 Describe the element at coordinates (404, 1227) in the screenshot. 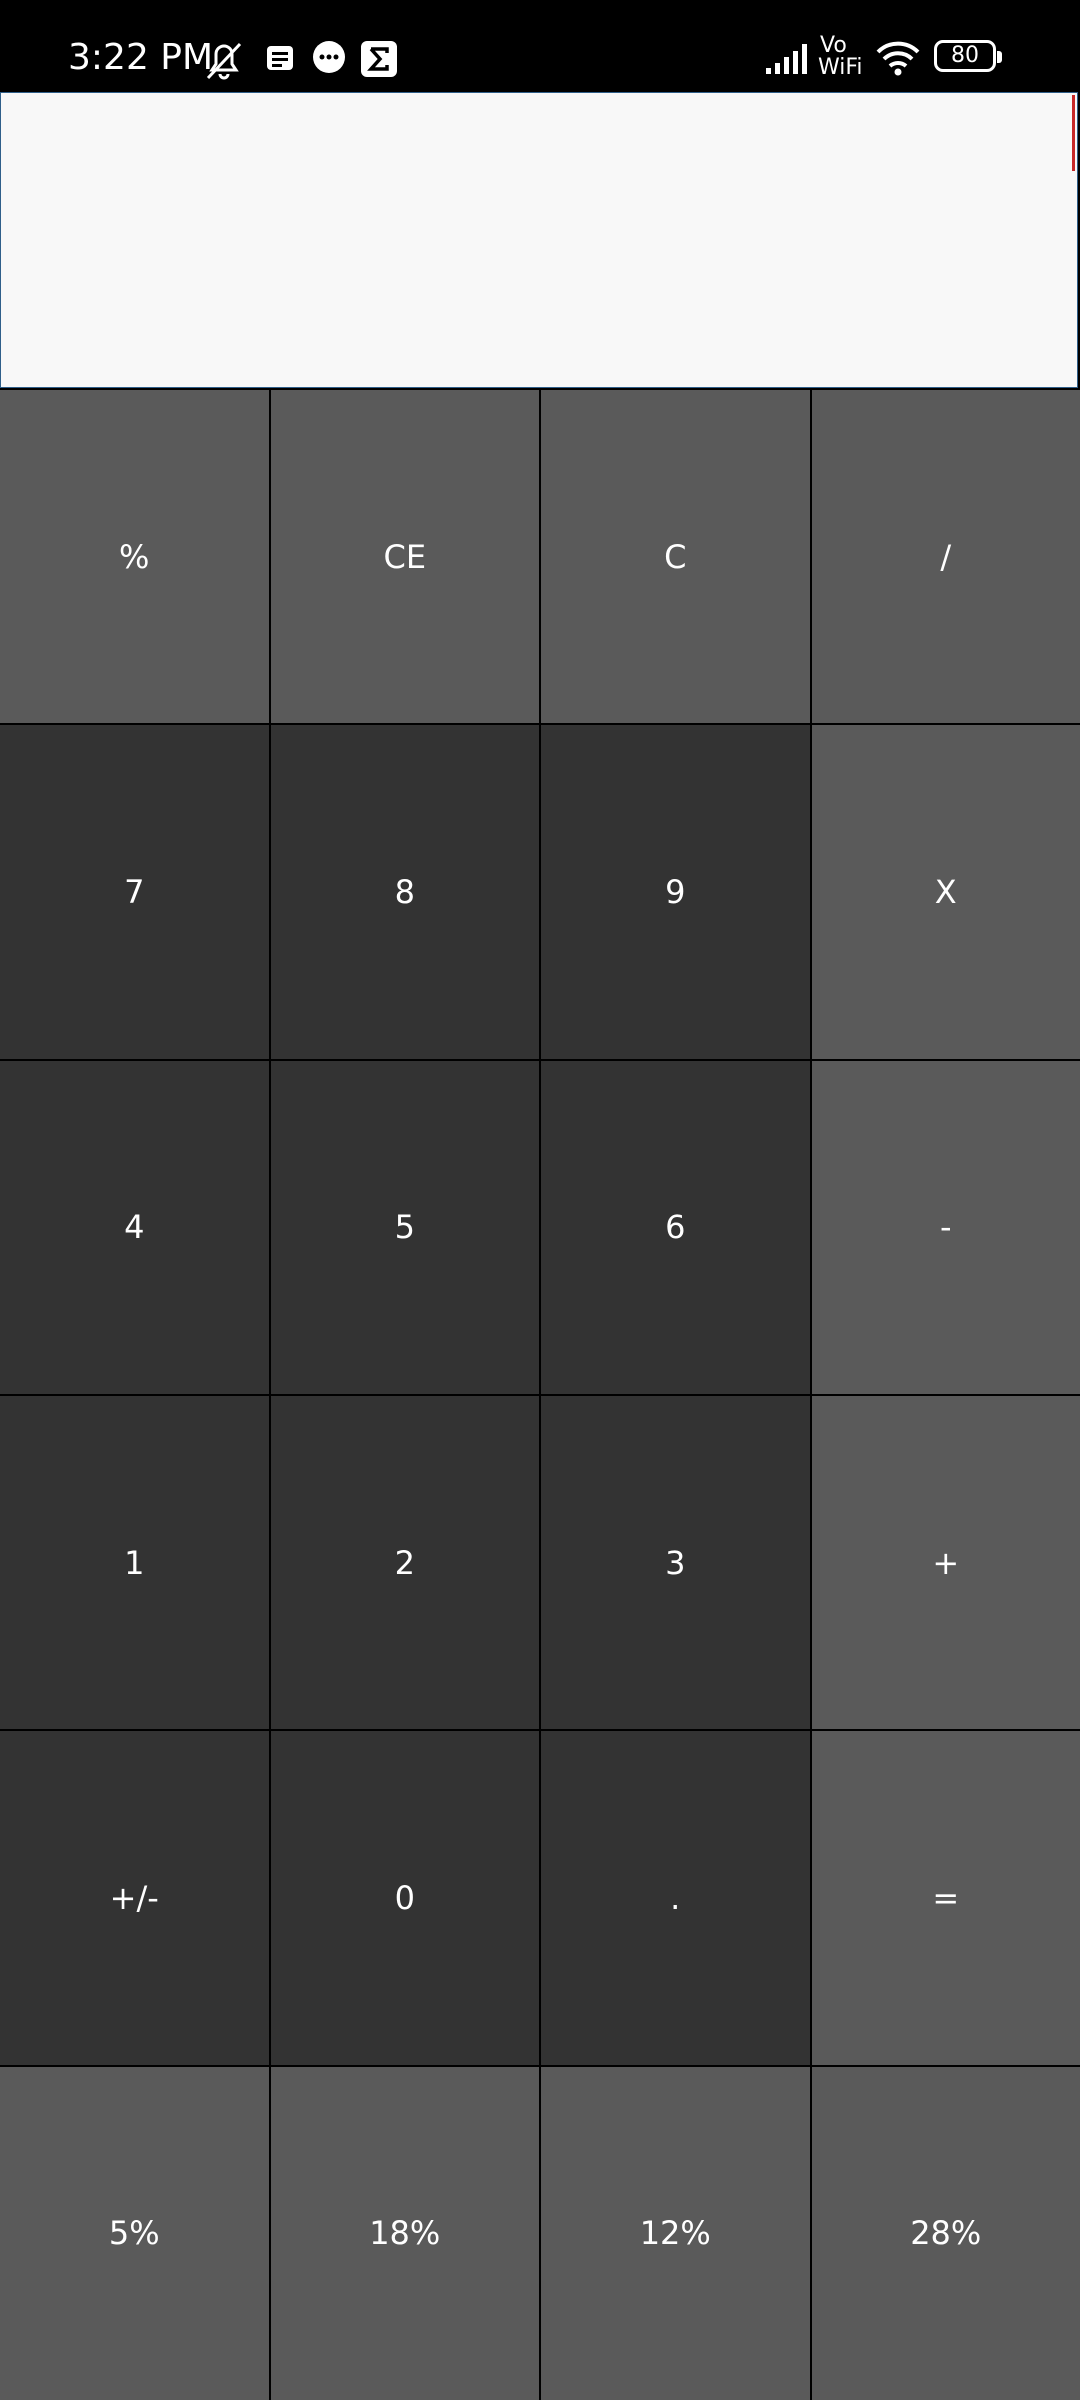

I see `digit-5-button: 5` at that location.